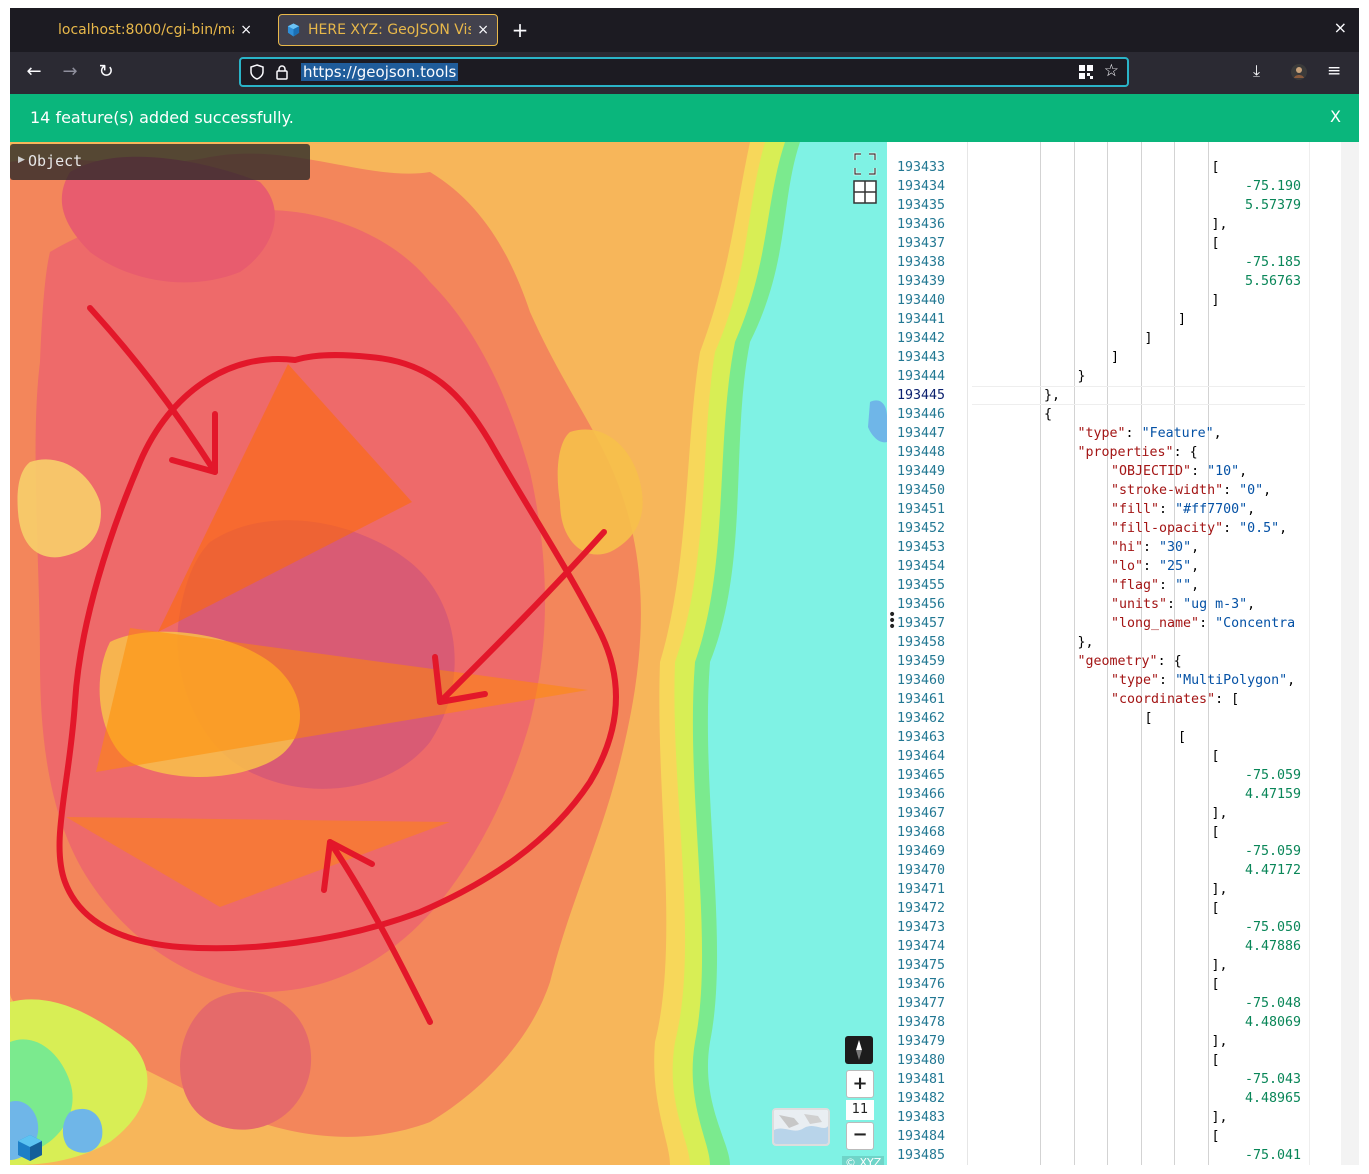 The image size is (1369, 1174). Describe the element at coordinates (865, 164) in the screenshot. I see `fullscreen-icon` at that location.